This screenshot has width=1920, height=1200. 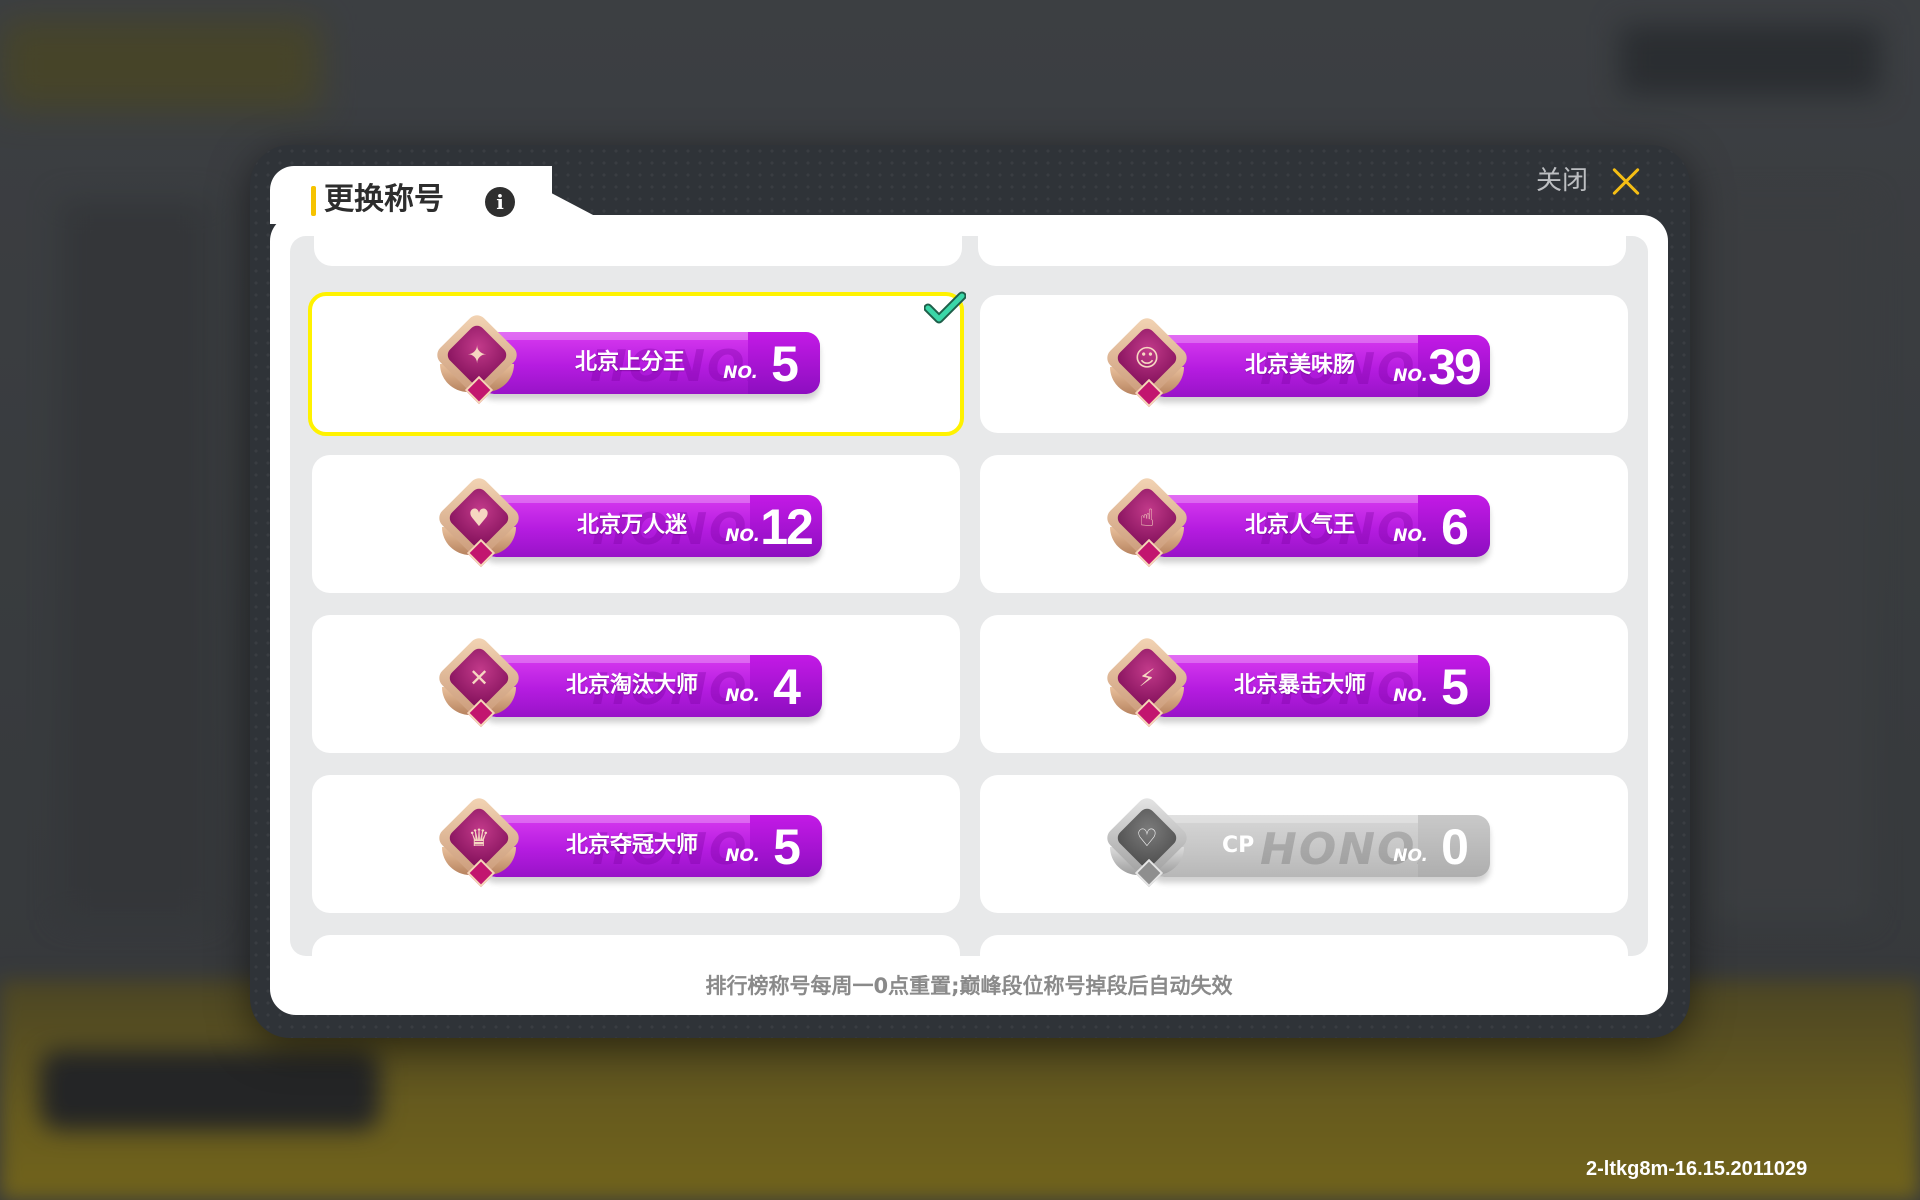 I want to click on title-badge: HONOR 北京上分王 NO. 5 ✦, so click(x=631, y=358).